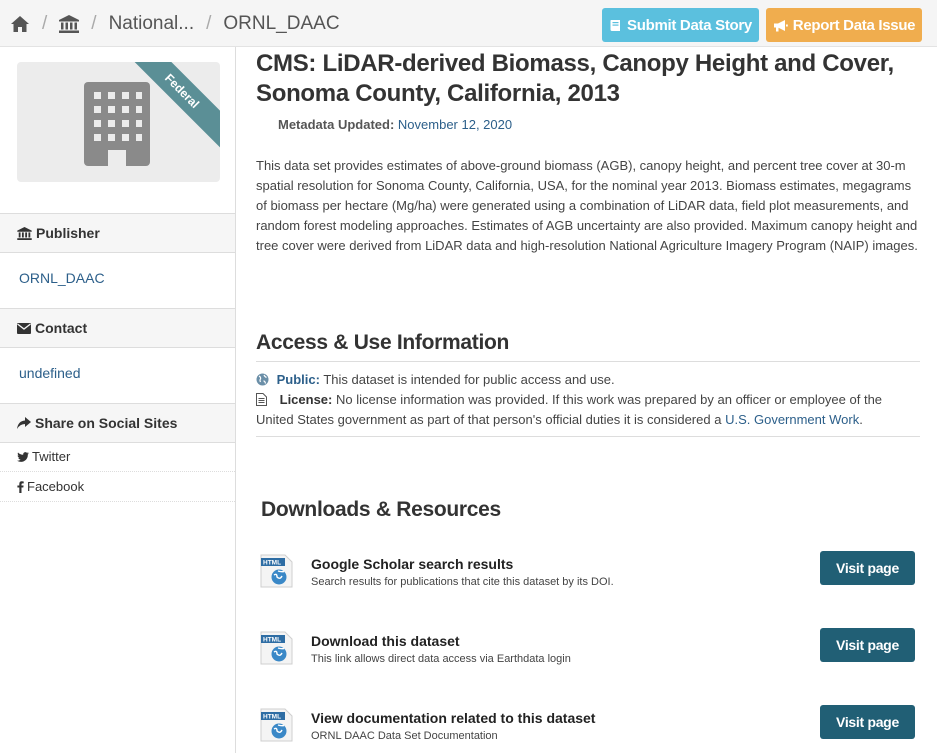  I want to click on document-icon, so click(261, 399).